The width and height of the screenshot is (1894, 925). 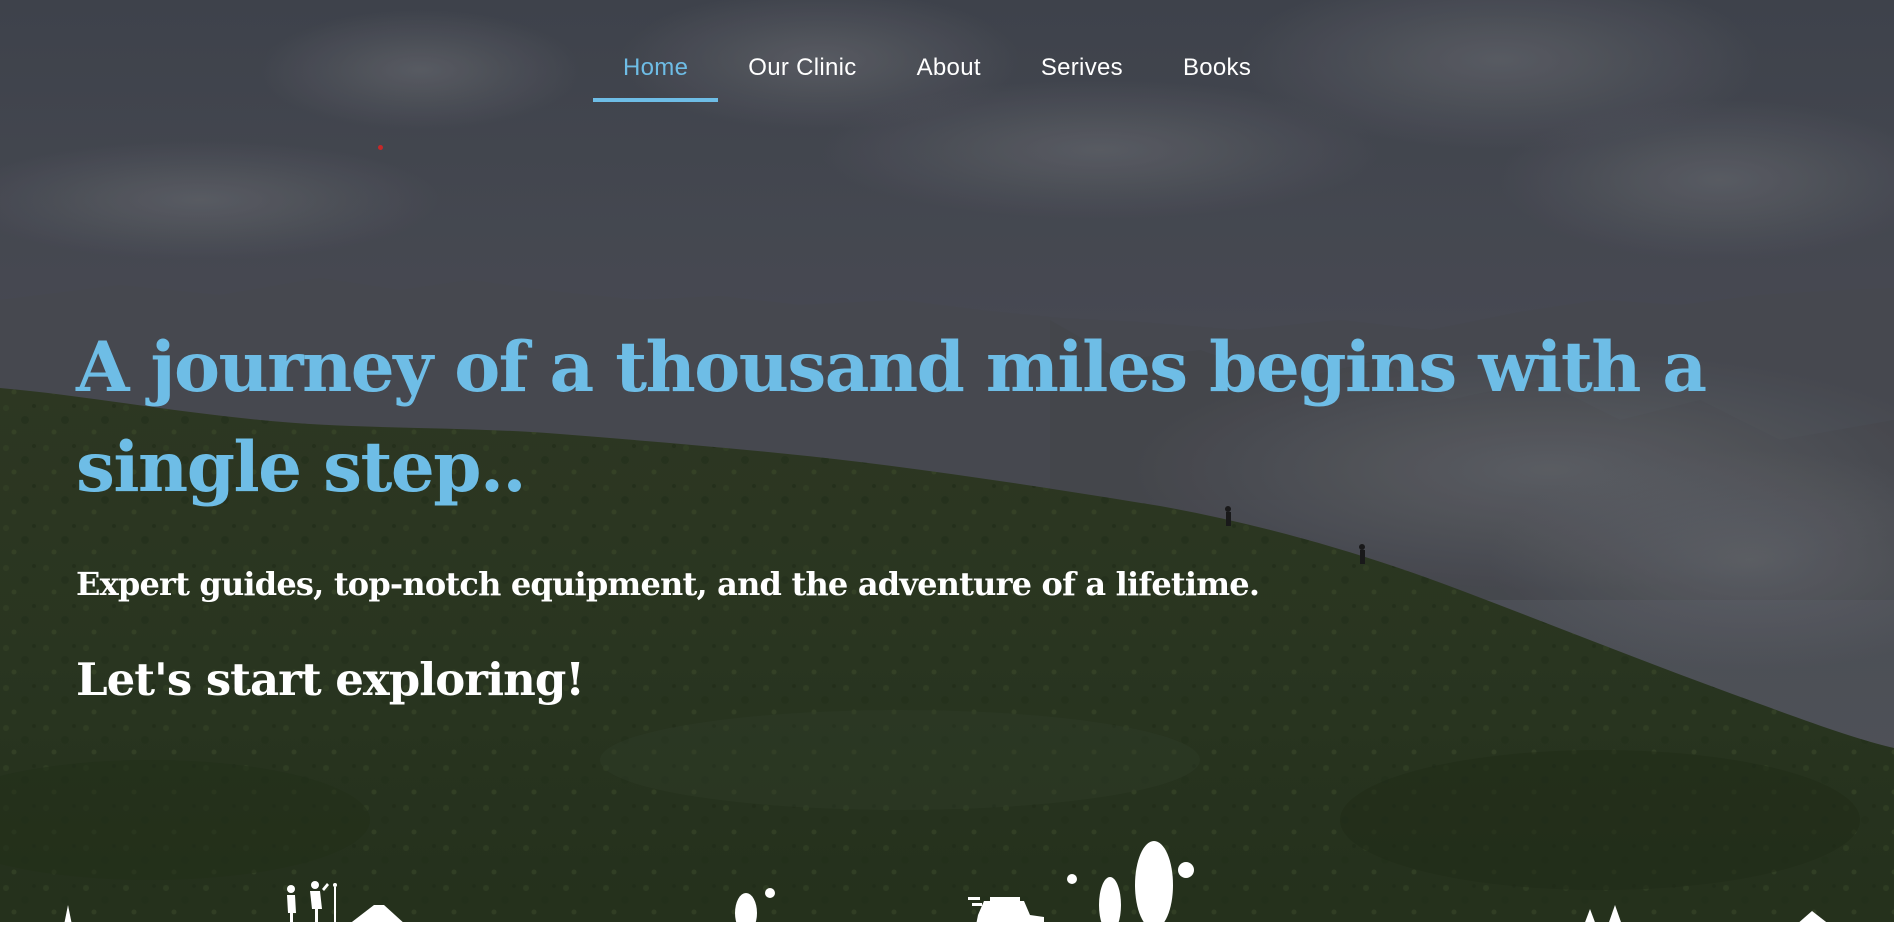 I want to click on nav-item-books: Books, so click(x=1217, y=73).